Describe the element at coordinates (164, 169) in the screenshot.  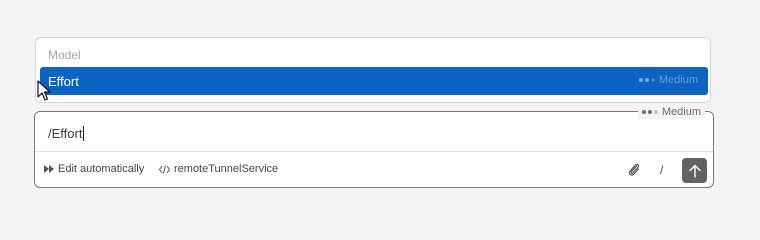
I see `code-icon` at that location.